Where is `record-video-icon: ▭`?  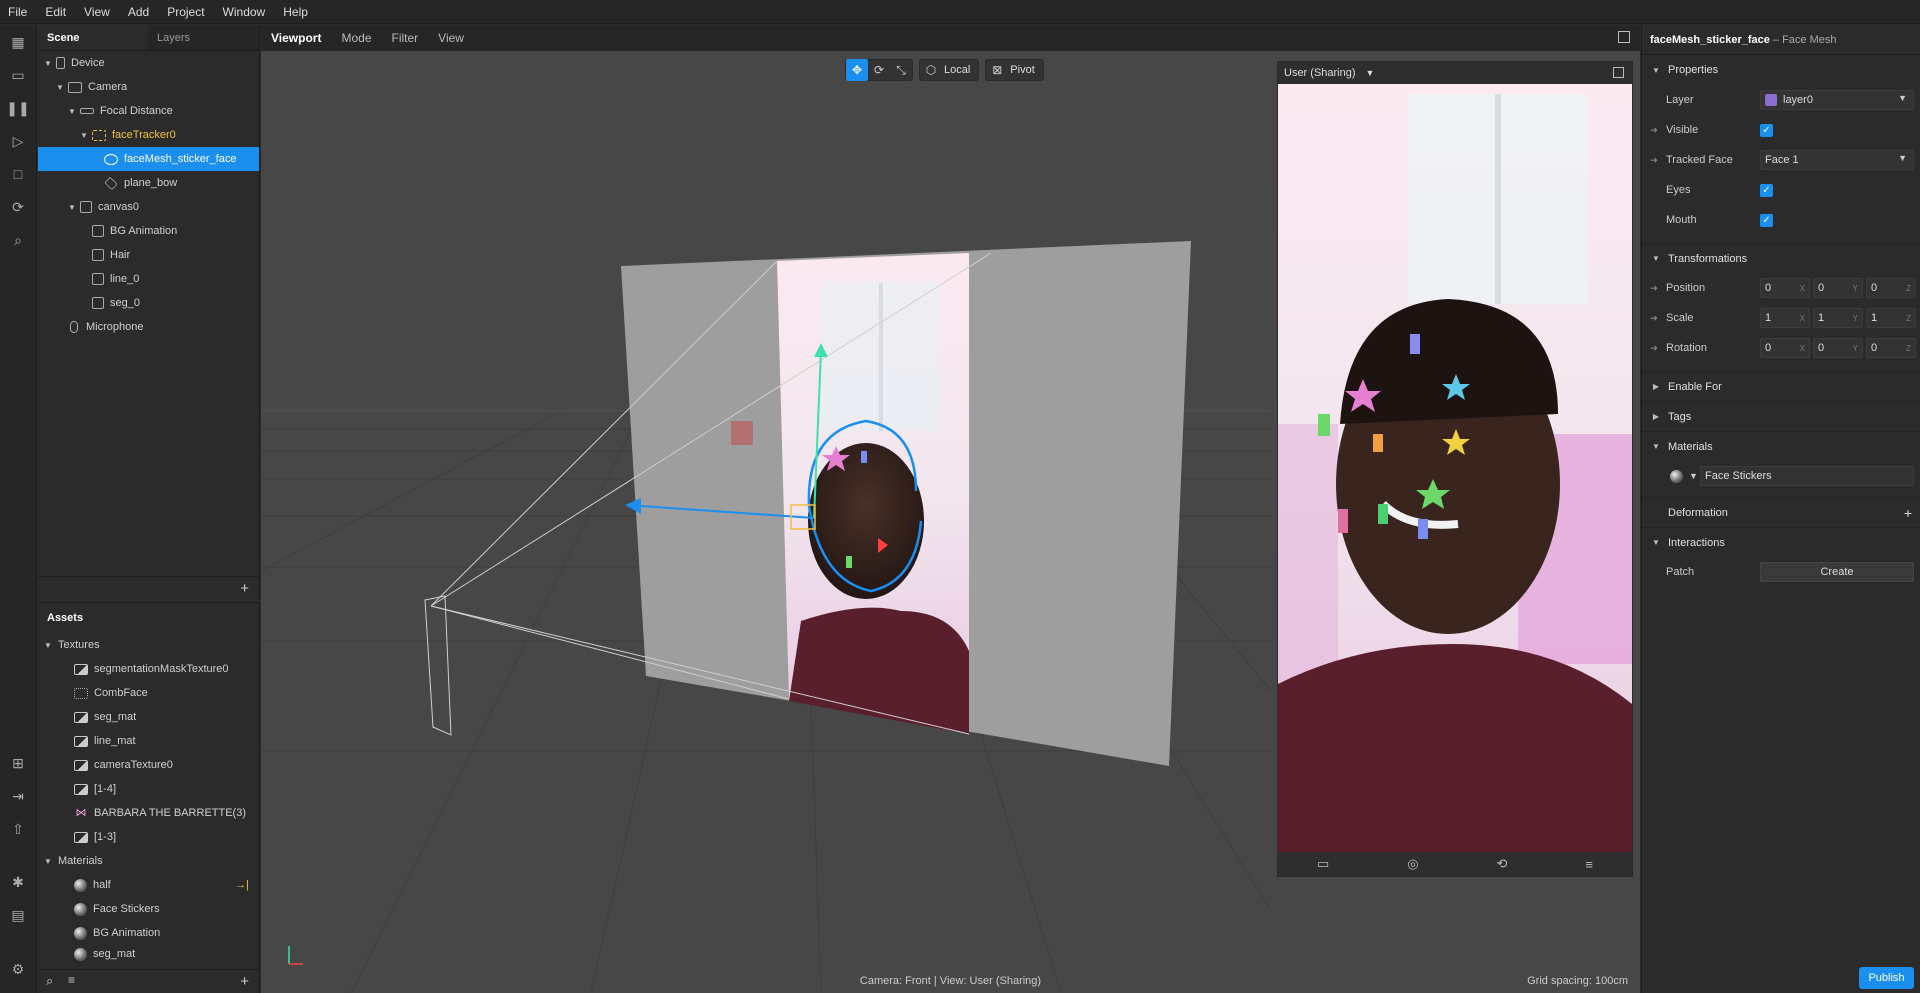
record-video-icon: ▭ is located at coordinates (1323, 864).